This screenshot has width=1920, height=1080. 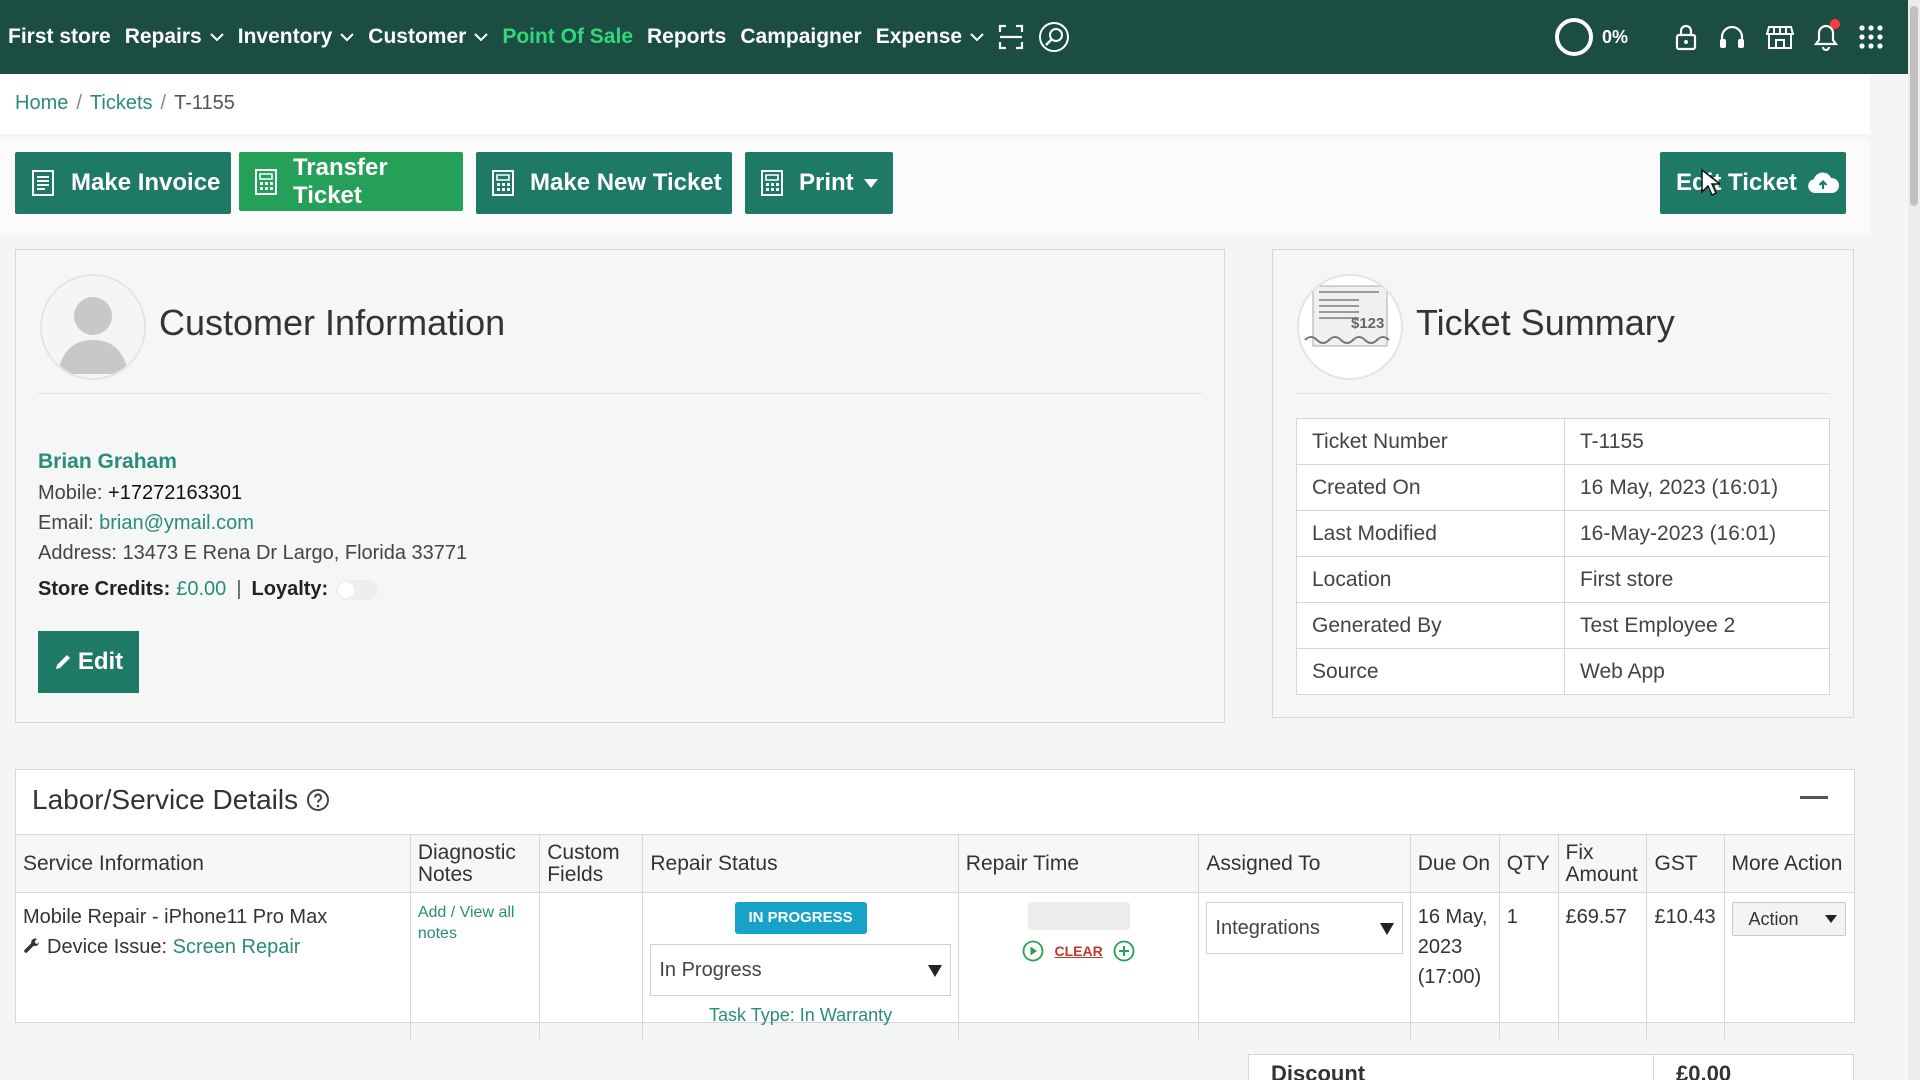 What do you see at coordinates (175, 493) in the screenshot?
I see `mobile-value: +17272163301` at bounding box center [175, 493].